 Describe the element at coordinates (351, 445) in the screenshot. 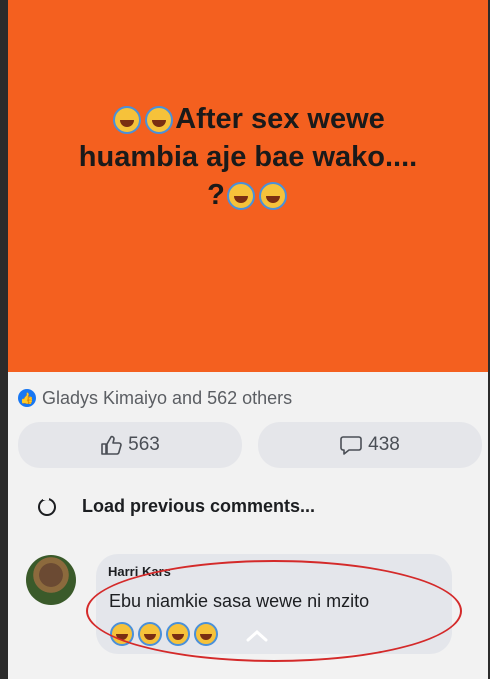

I see `speech-bubble-icon` at that location.